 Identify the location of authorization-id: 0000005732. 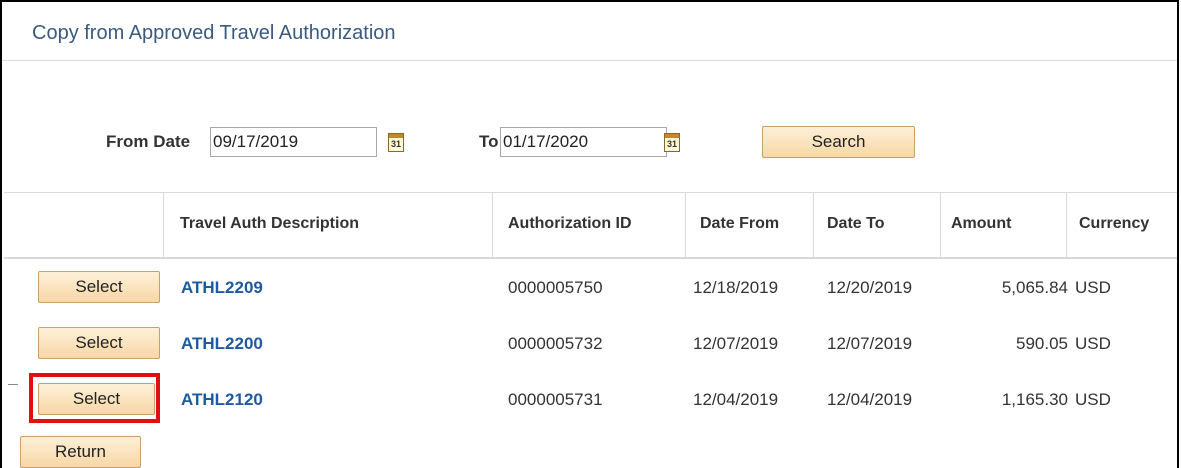
(555, 343).